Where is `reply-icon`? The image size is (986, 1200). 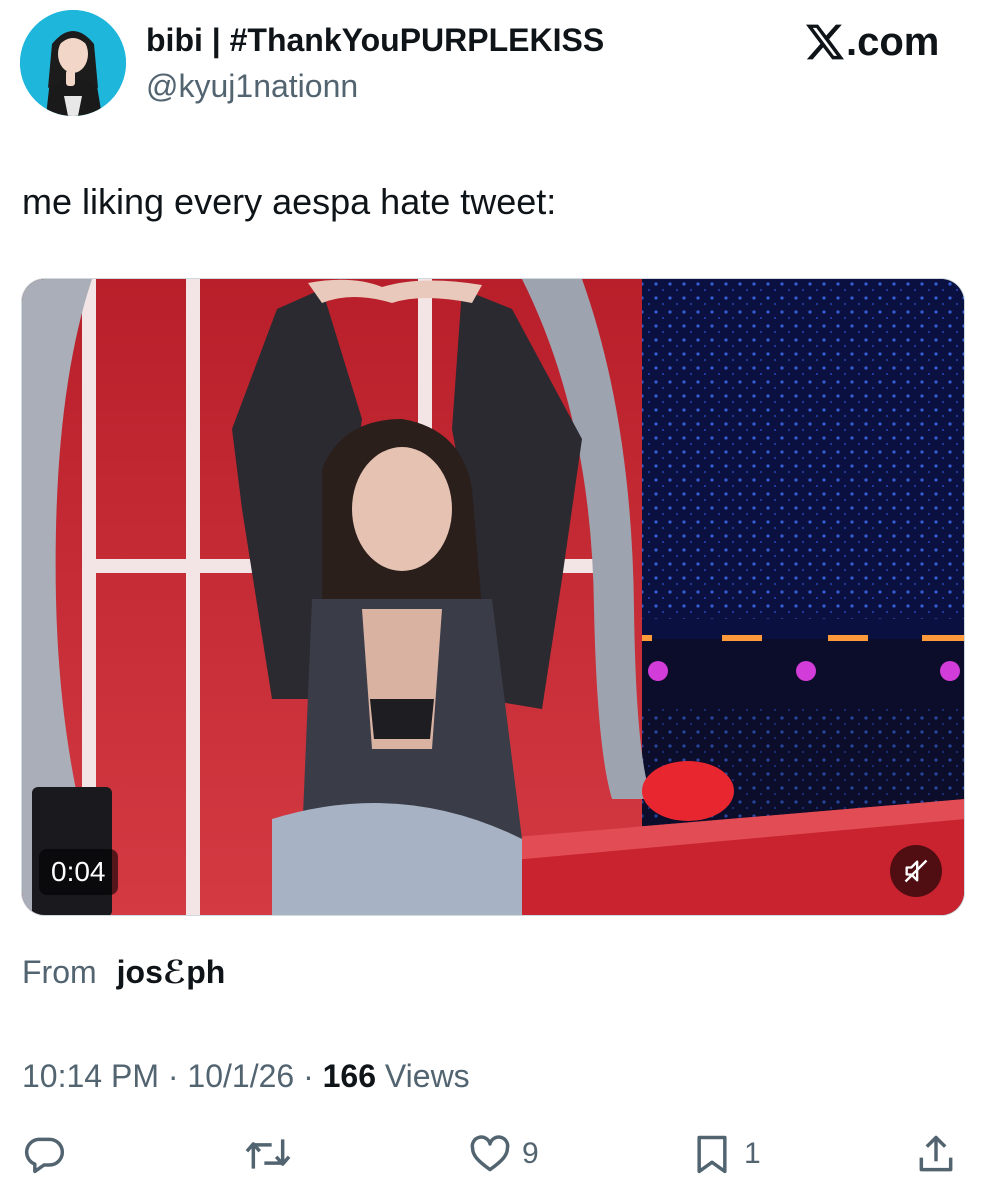
reply-icon is located at coordinates (44, 1155).